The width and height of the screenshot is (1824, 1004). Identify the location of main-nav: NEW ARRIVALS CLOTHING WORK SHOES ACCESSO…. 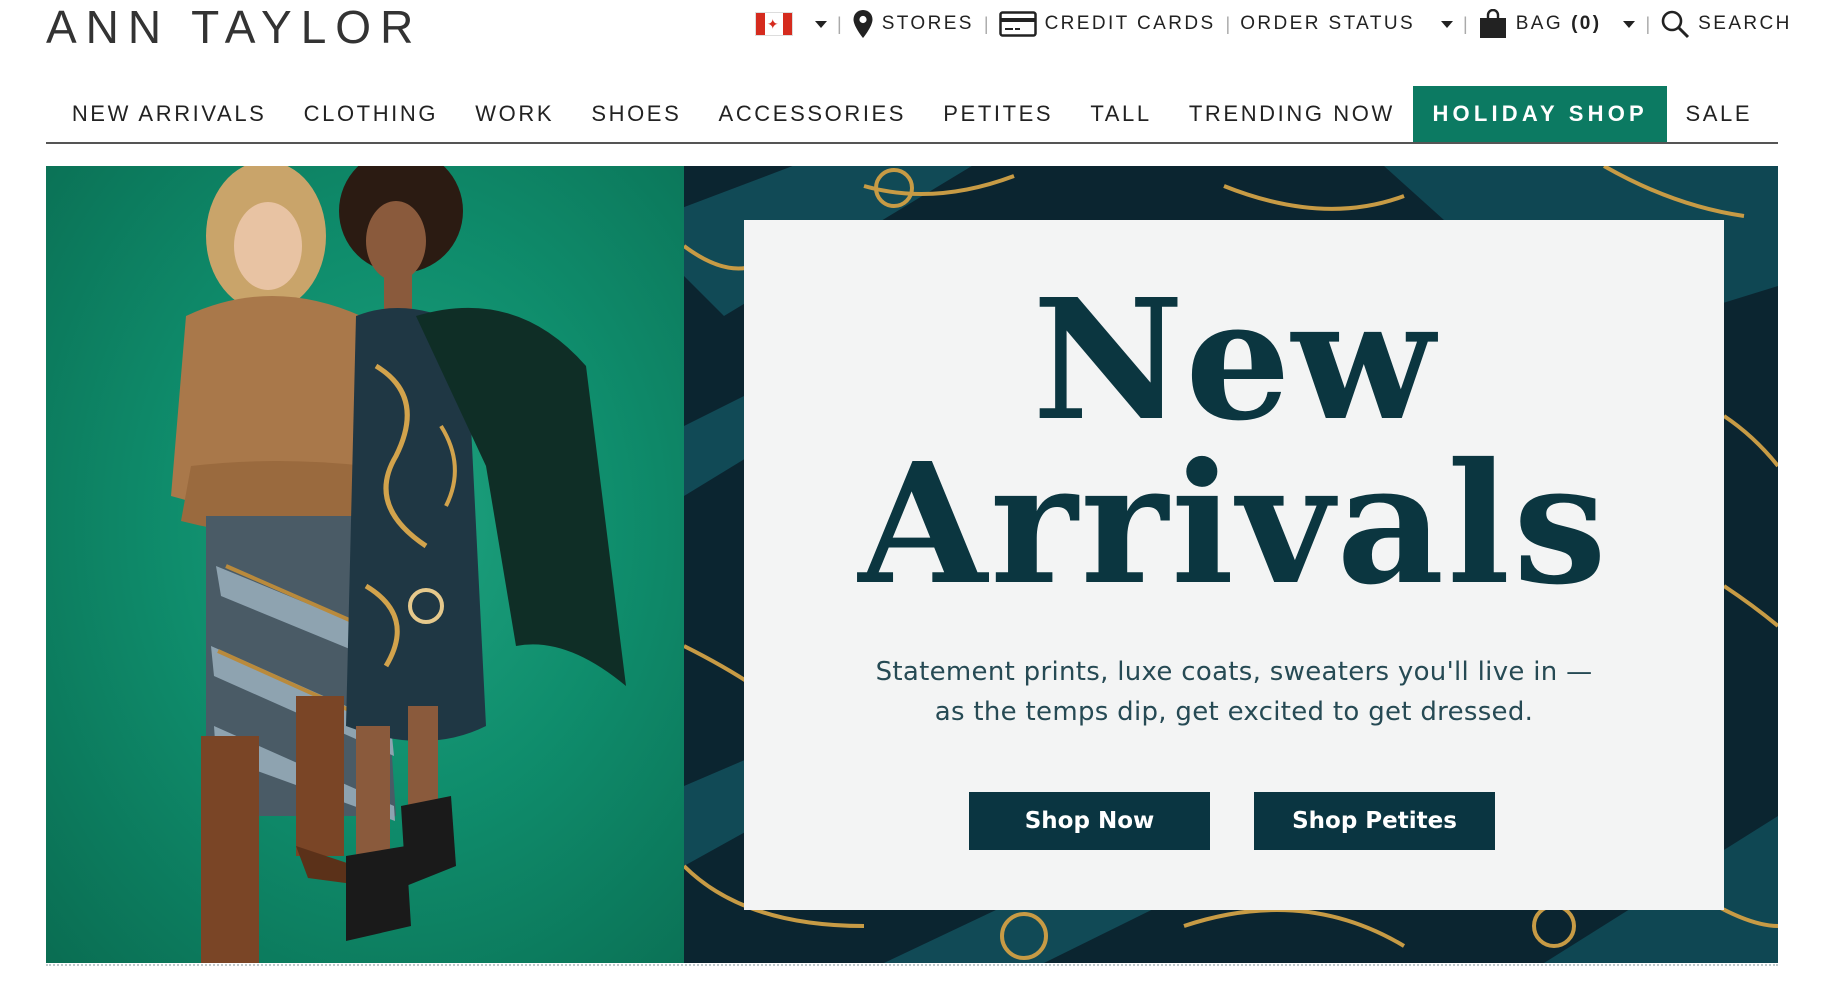
(912, 115).